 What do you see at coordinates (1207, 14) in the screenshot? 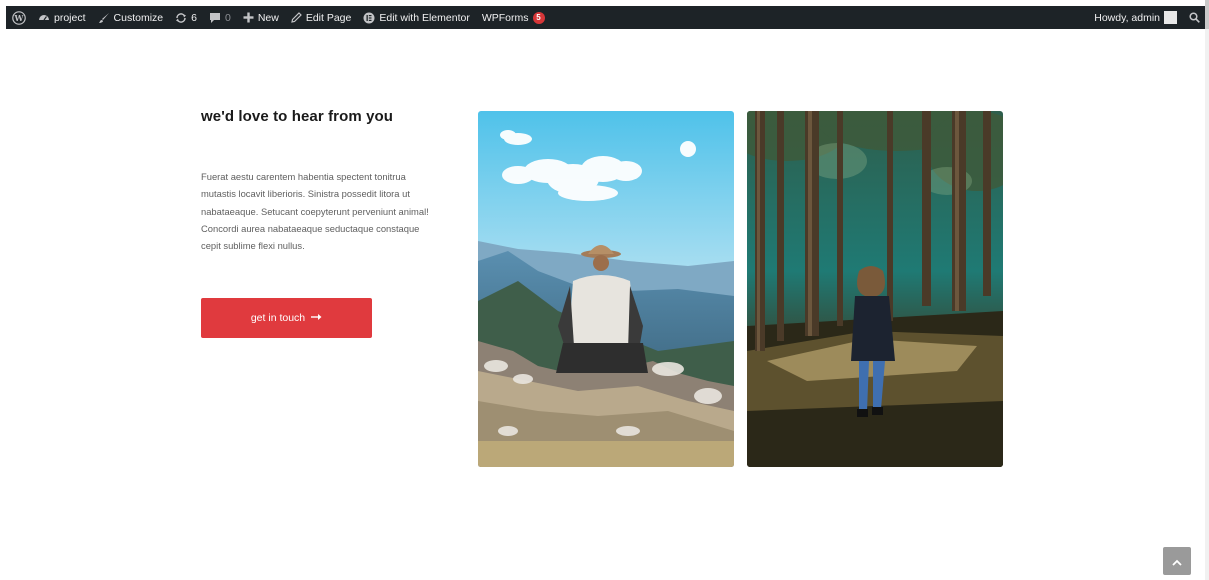
I see `page-scrollbar-thumb` at bounding box center [1207, 14].